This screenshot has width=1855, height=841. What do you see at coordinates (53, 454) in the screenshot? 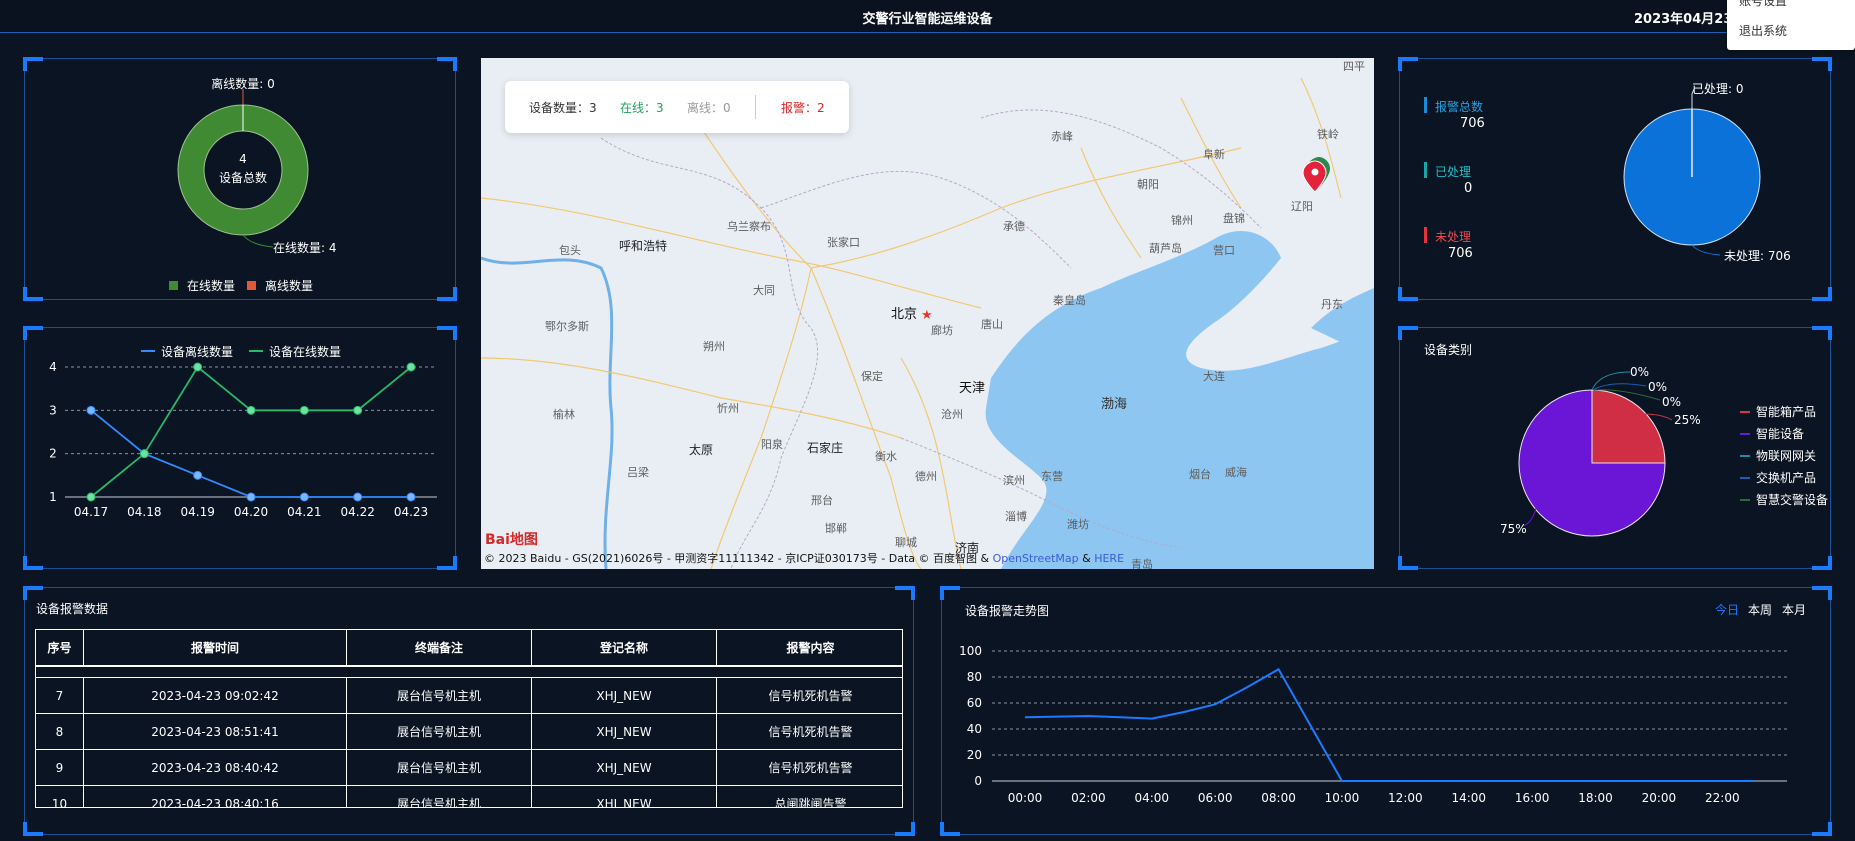
I see `y-tick-label: 2` at bounding box center [53, 454].